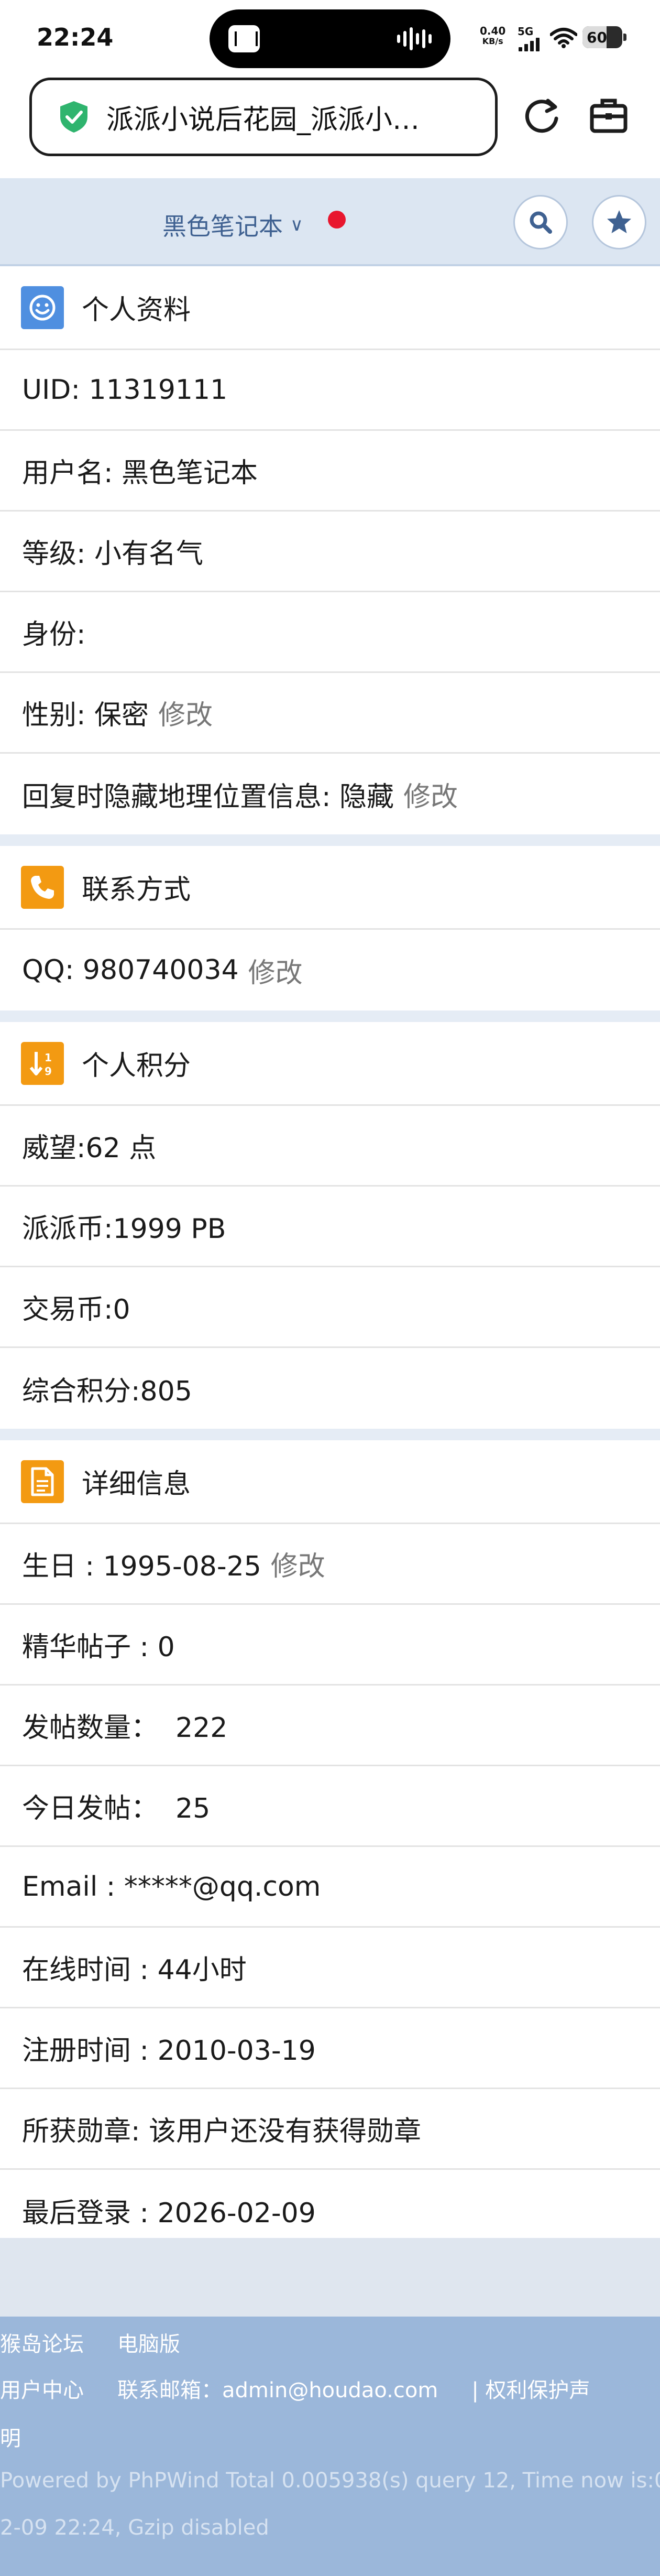 Image resolution: width=660 pixels, height=2576 pixels. What do you see at coordinates (42, 2344) in the screenshot?
I see `footer-forum-link: 猴岛论坛` at bounding box center [42, 2344].